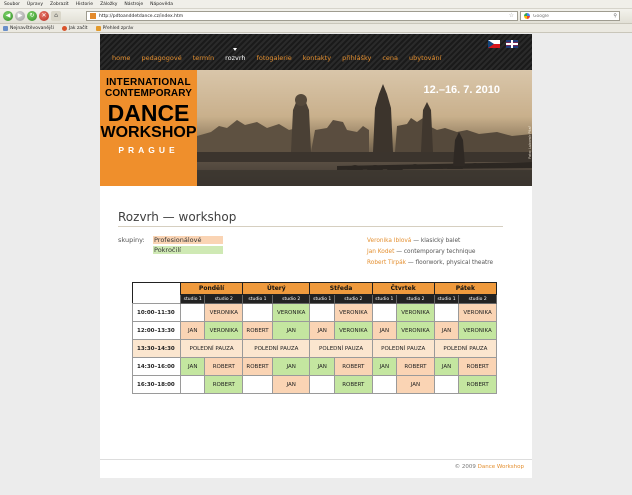 The height and width of the screenshot is (495, 632). What do you see at coordinates (512, 44) in the screenshot?
I see `english-flag-icon` at bounding box center [512, 44].